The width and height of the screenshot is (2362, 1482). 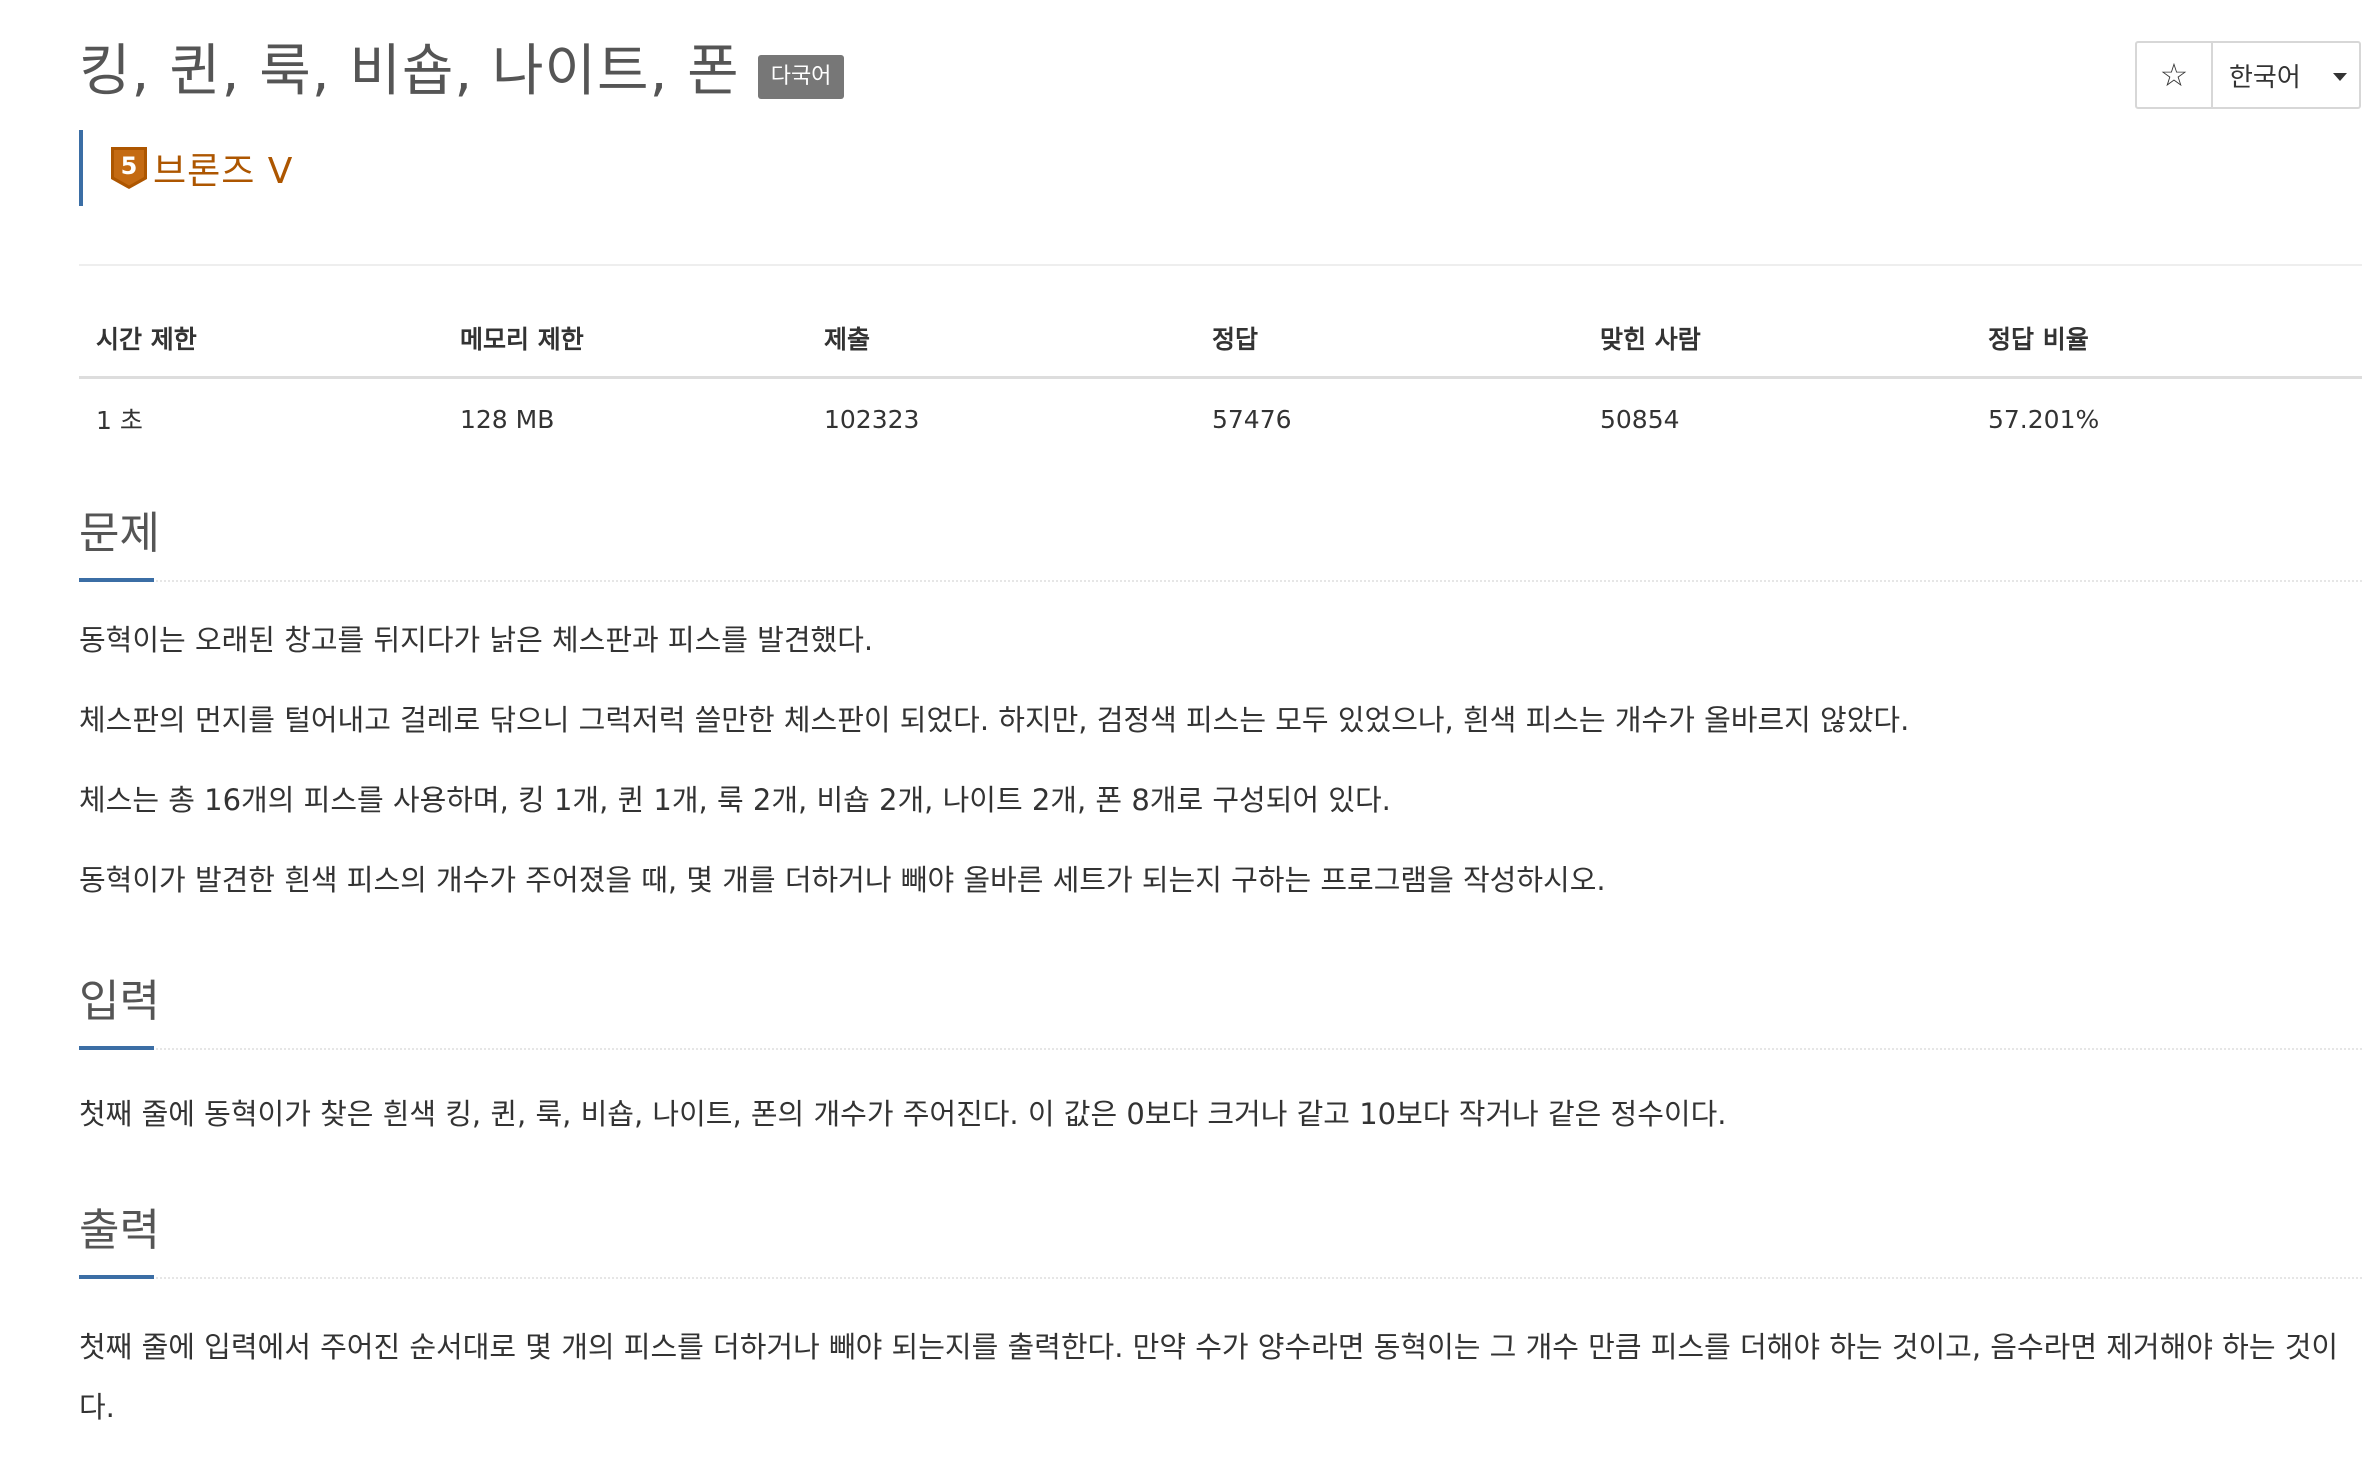 What do you see at coordinates (872, 419) in the screenshot?
I see `info-submissions: 102323` at bounding box center [872, 419].